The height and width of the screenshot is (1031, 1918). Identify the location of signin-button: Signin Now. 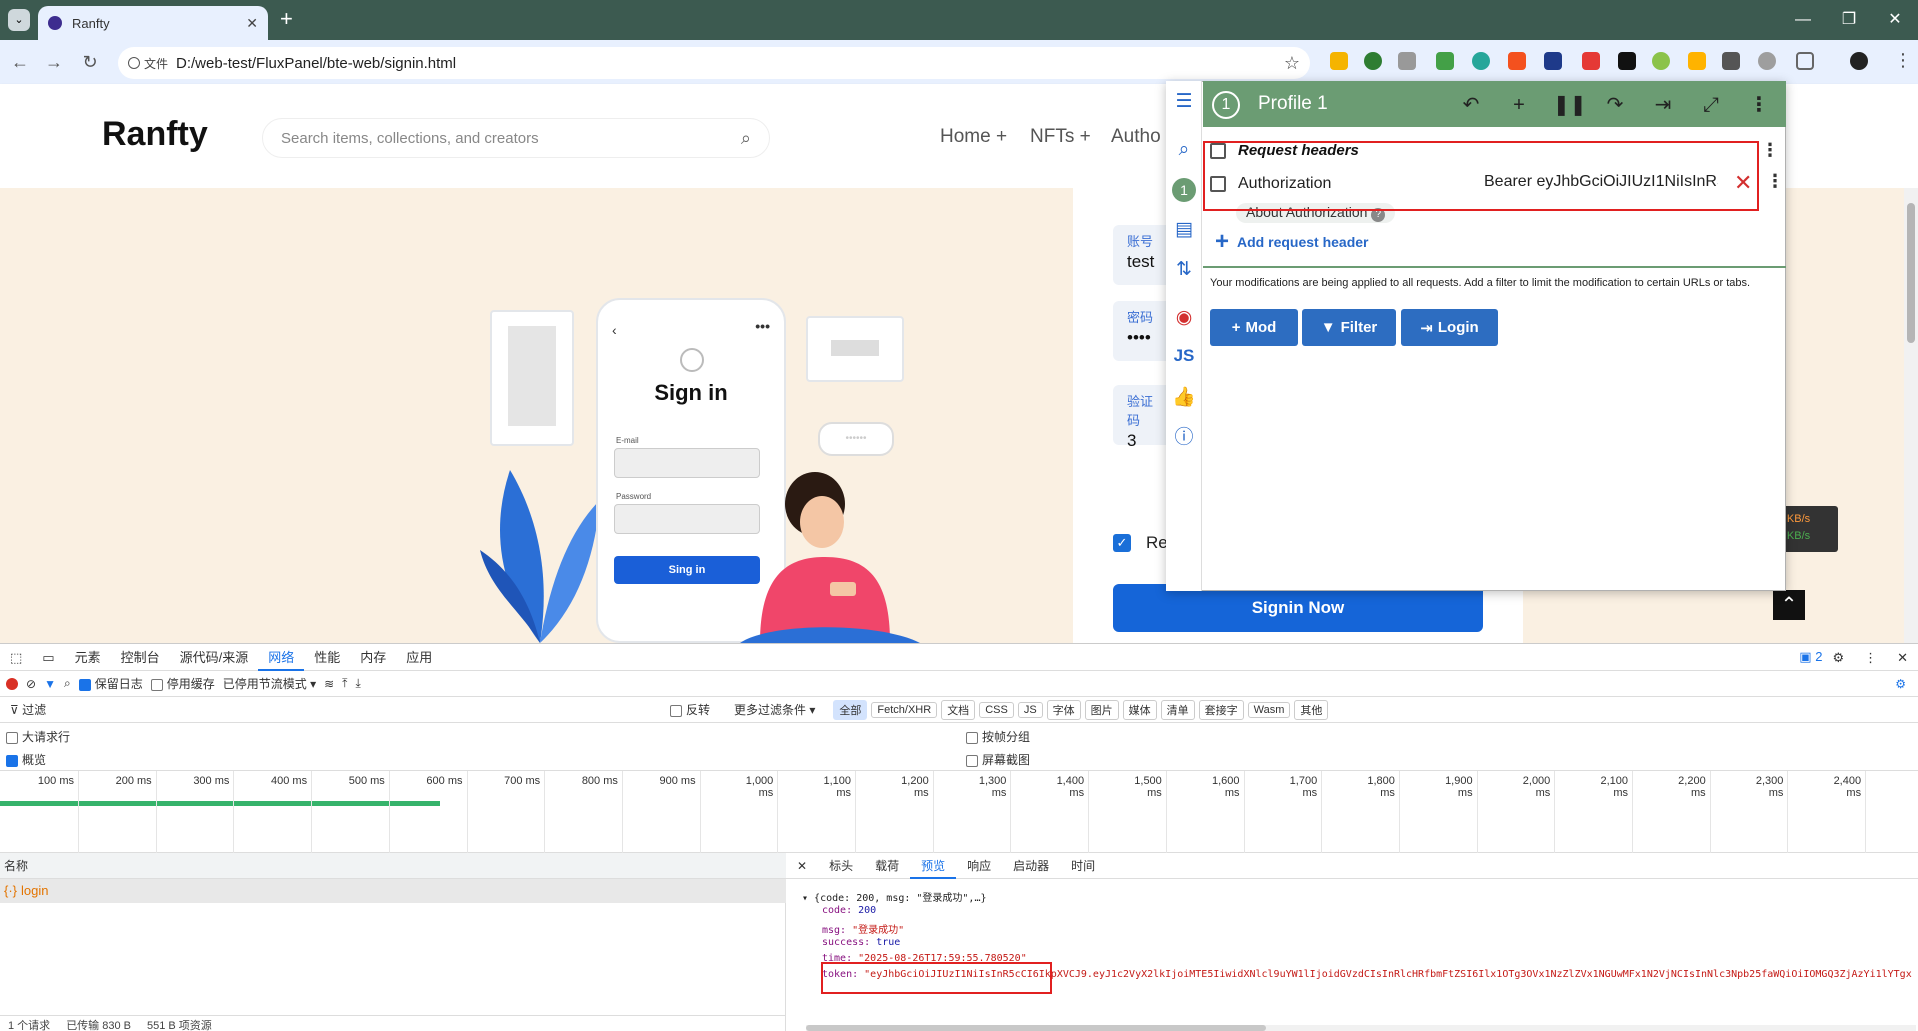
(1298, 608).